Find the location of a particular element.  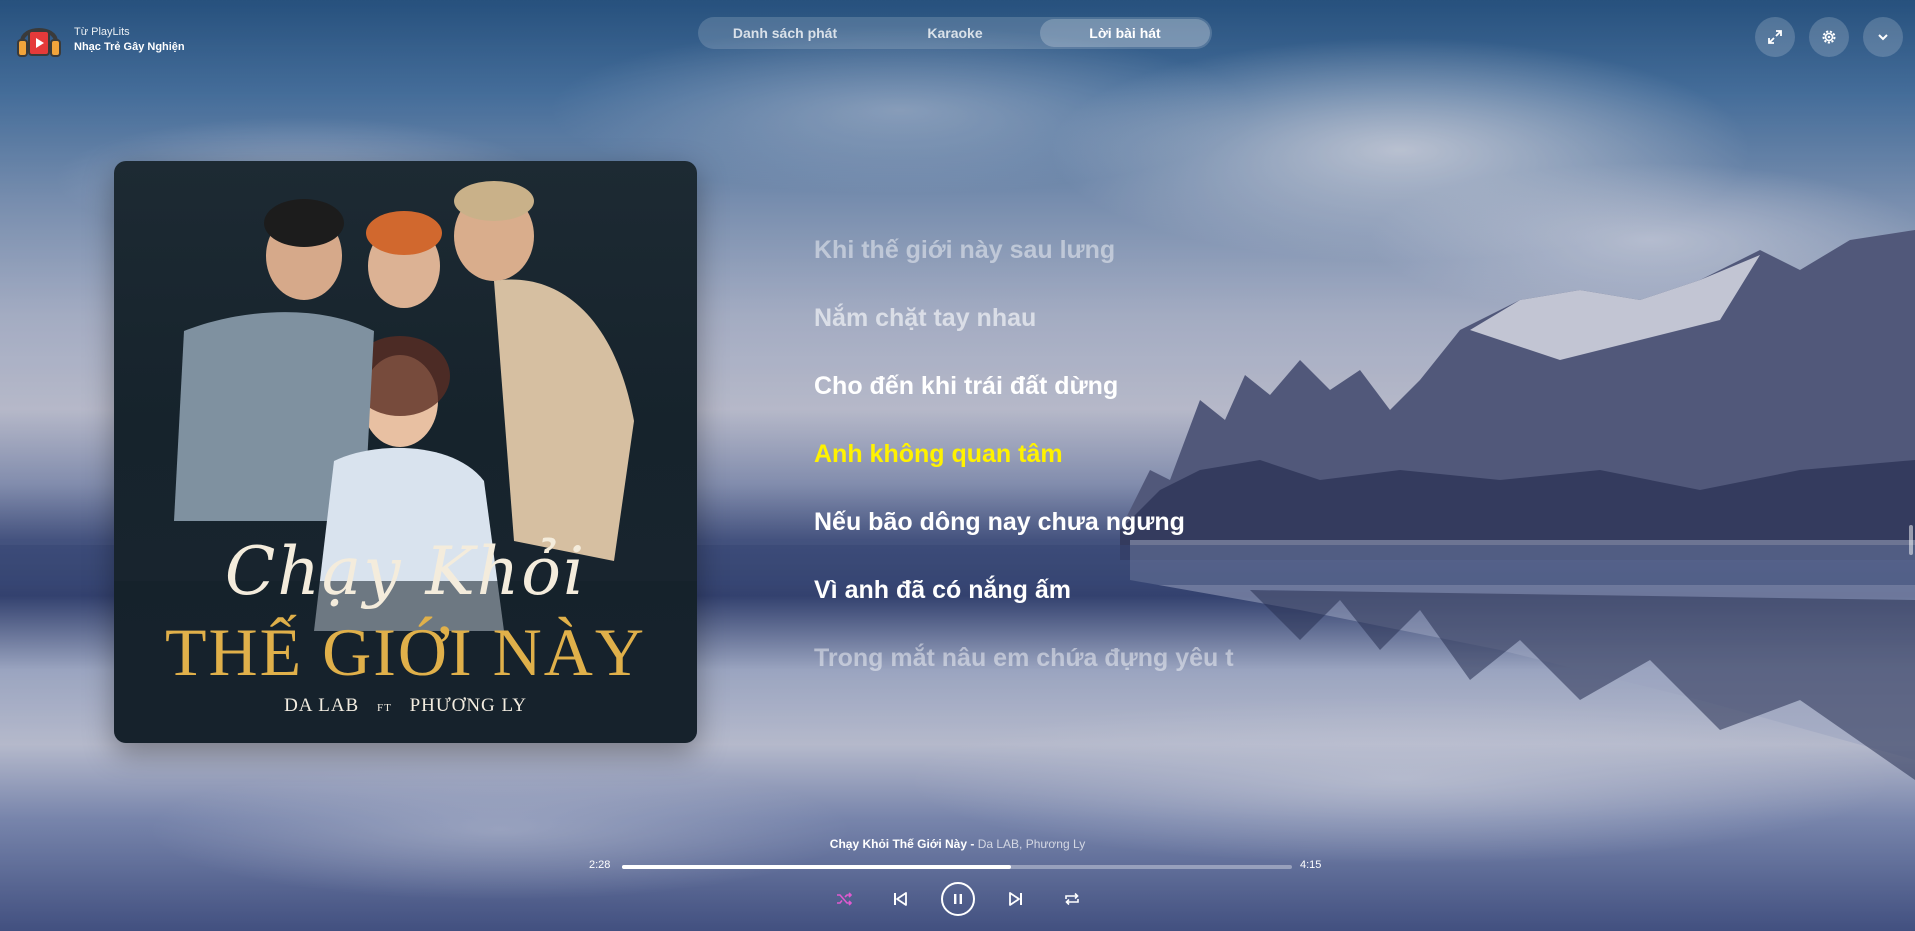

album-artist-left: DA LAB is located at coordinates (322, 705).